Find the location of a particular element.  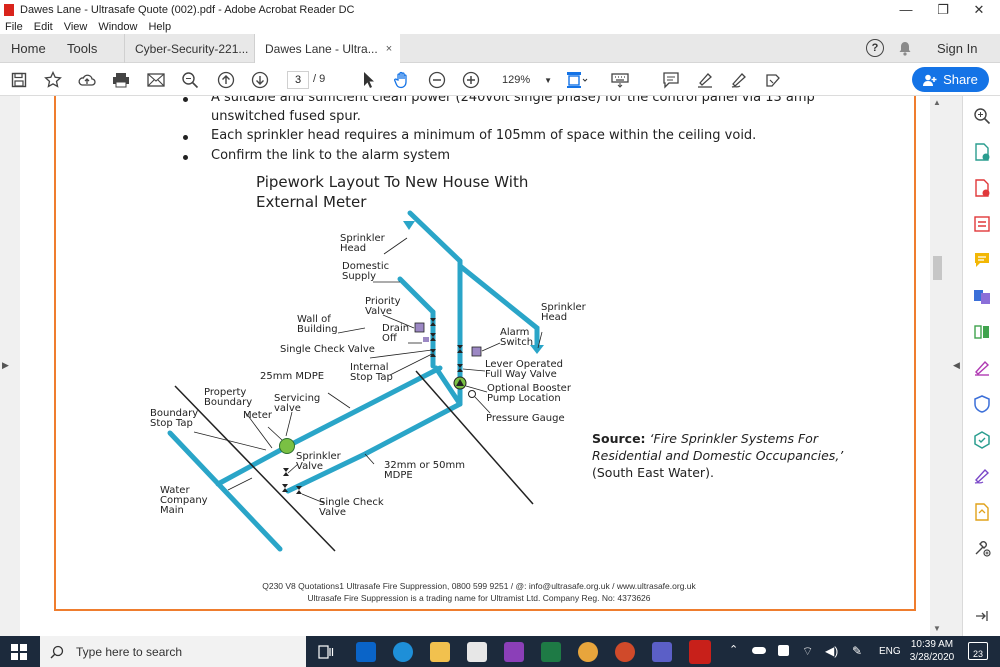

edit-pdf-icon is located at coordinates (982, 224).